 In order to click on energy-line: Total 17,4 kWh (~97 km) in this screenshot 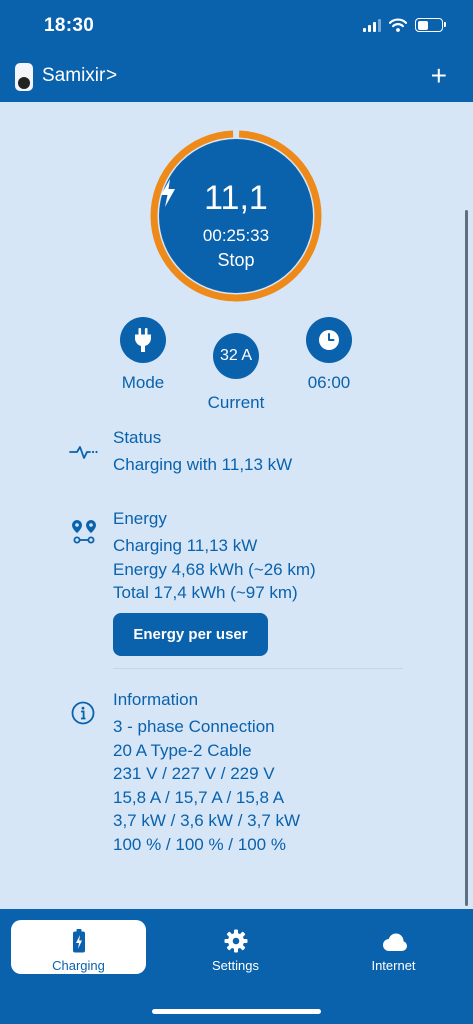, I will do `click(205, 593)`.